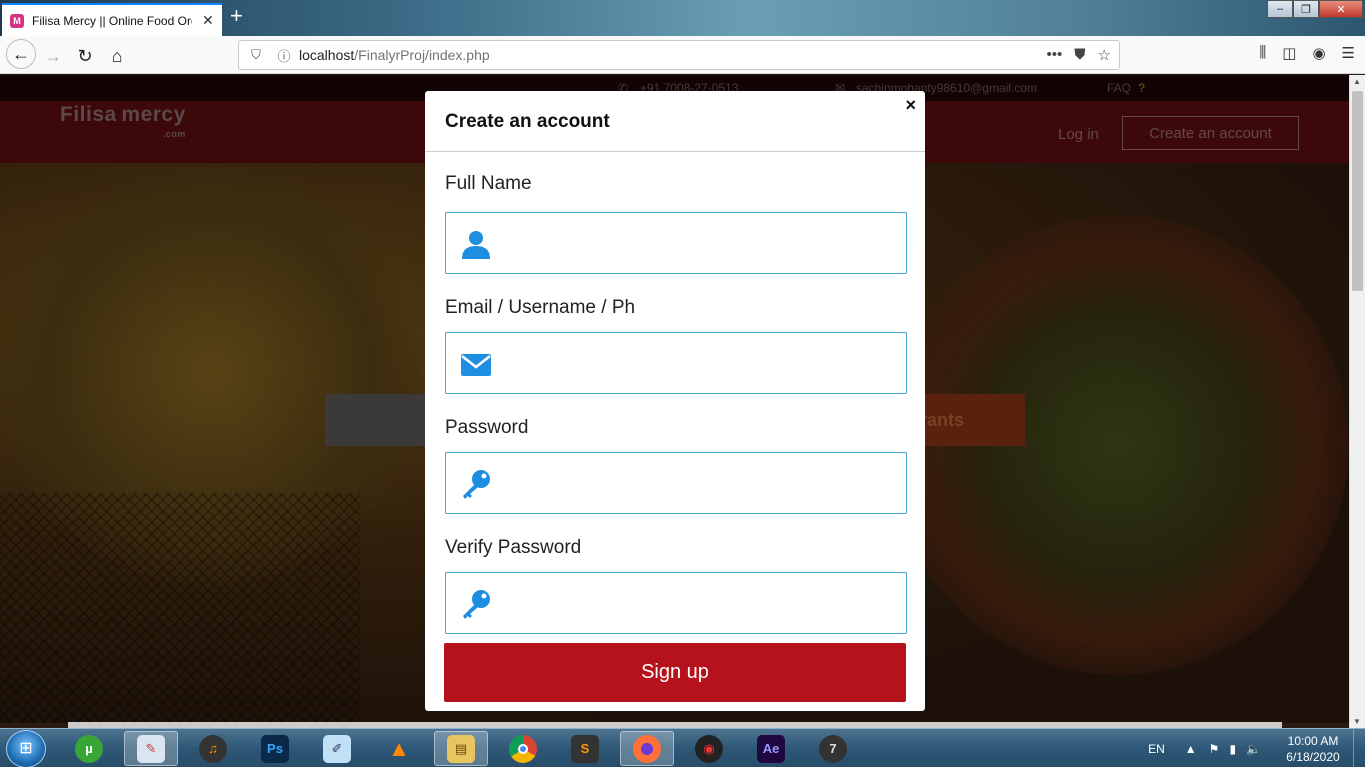  I want to click on email-input, so click(701, 364).